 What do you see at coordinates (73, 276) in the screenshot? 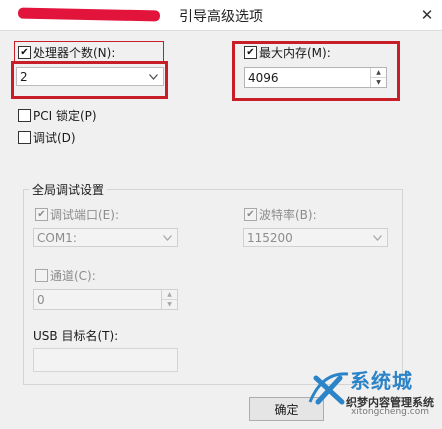
I see `channel-label: 通道(C):` at bounding box center [73, 276].